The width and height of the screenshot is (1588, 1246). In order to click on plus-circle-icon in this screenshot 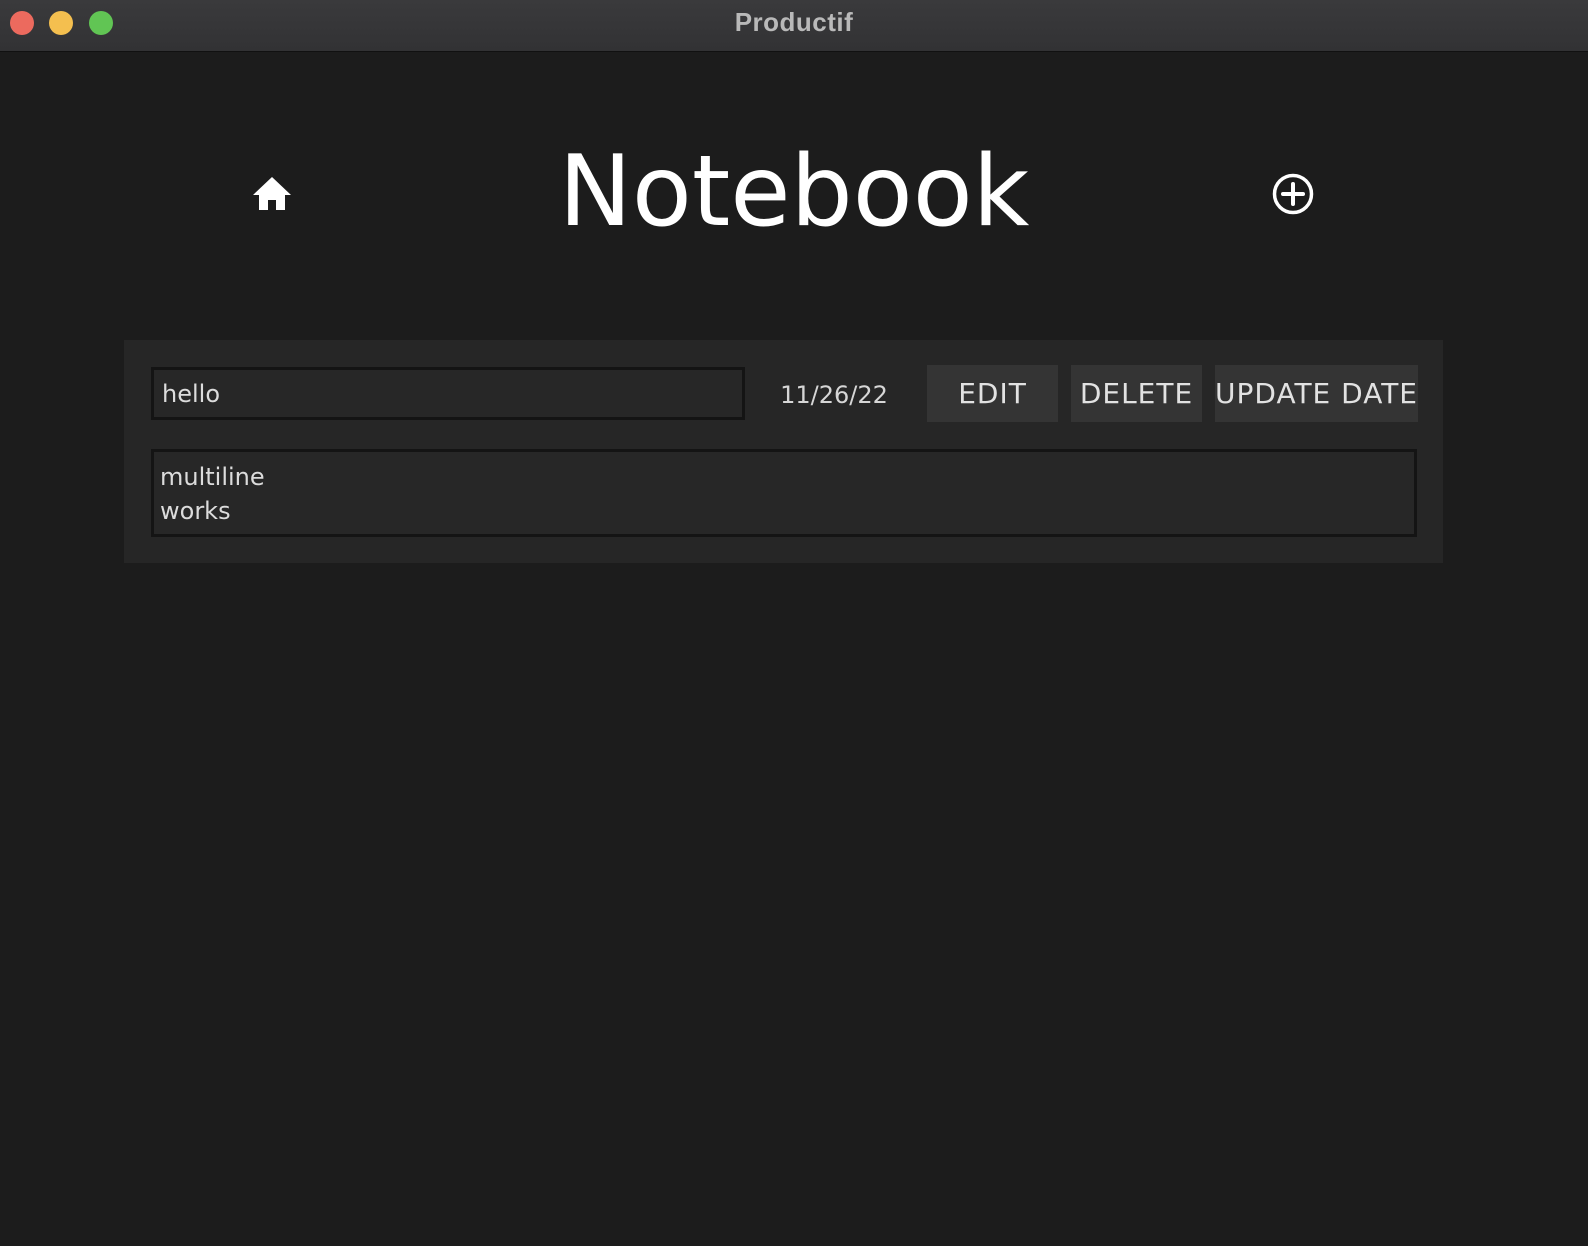, I will do `click(1293, 194)`.